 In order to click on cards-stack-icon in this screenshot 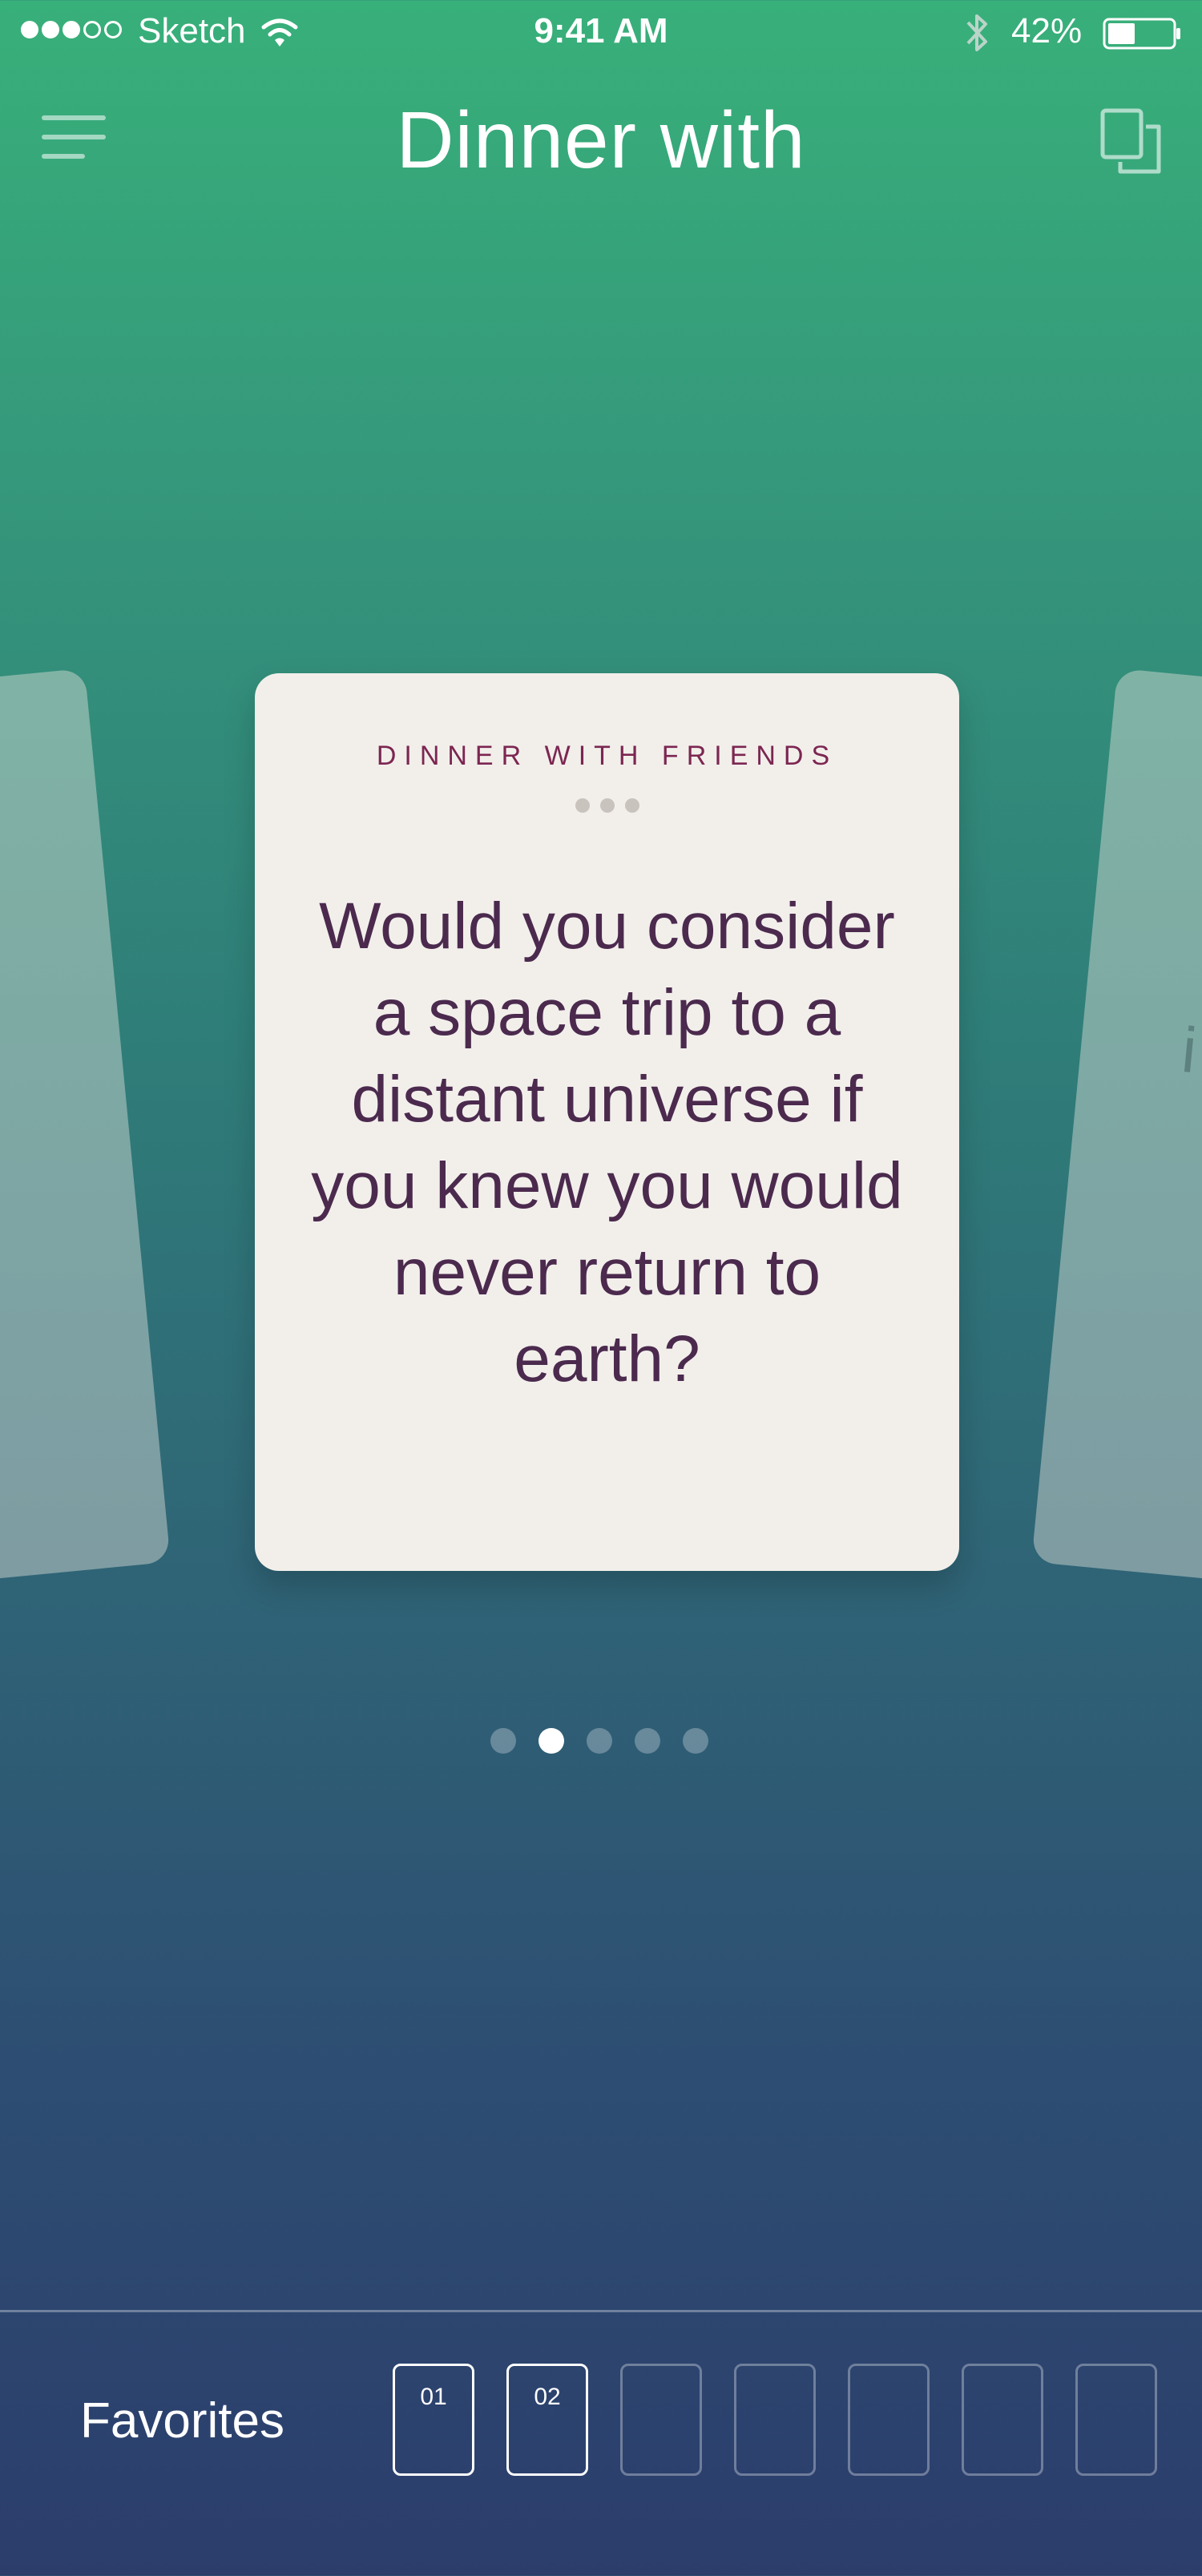, I will do `click(1131, 141)`.